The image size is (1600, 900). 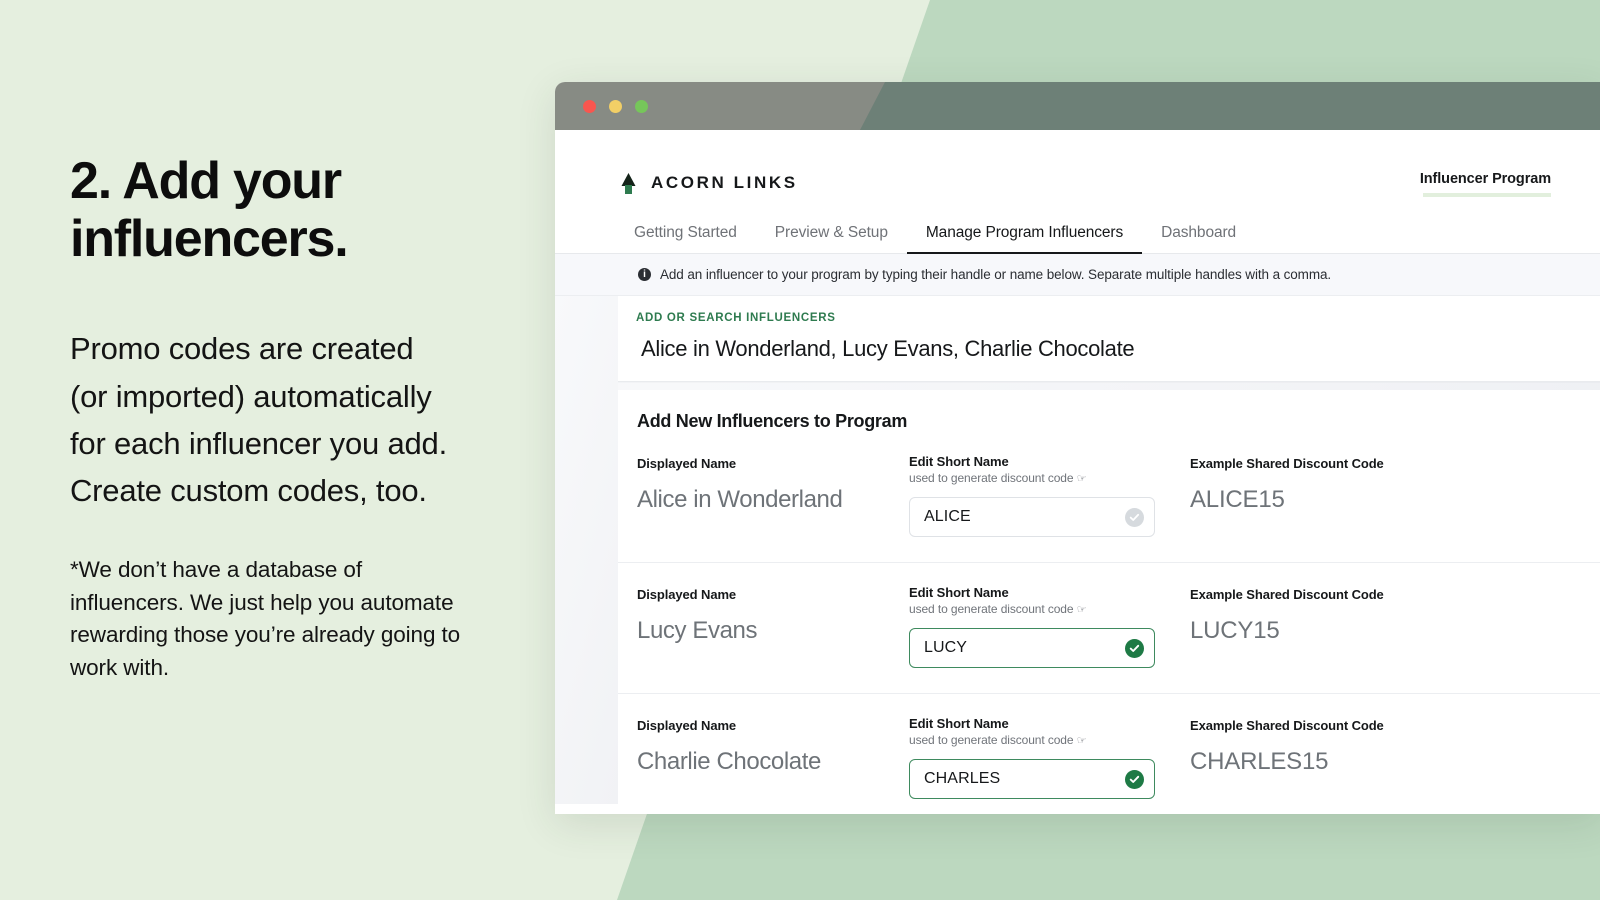 What do you see at coordinates (740, 499) in the screenshot?
I see `displayed-name-value: Alice in Wonderland` at bounding box center [740, 499].